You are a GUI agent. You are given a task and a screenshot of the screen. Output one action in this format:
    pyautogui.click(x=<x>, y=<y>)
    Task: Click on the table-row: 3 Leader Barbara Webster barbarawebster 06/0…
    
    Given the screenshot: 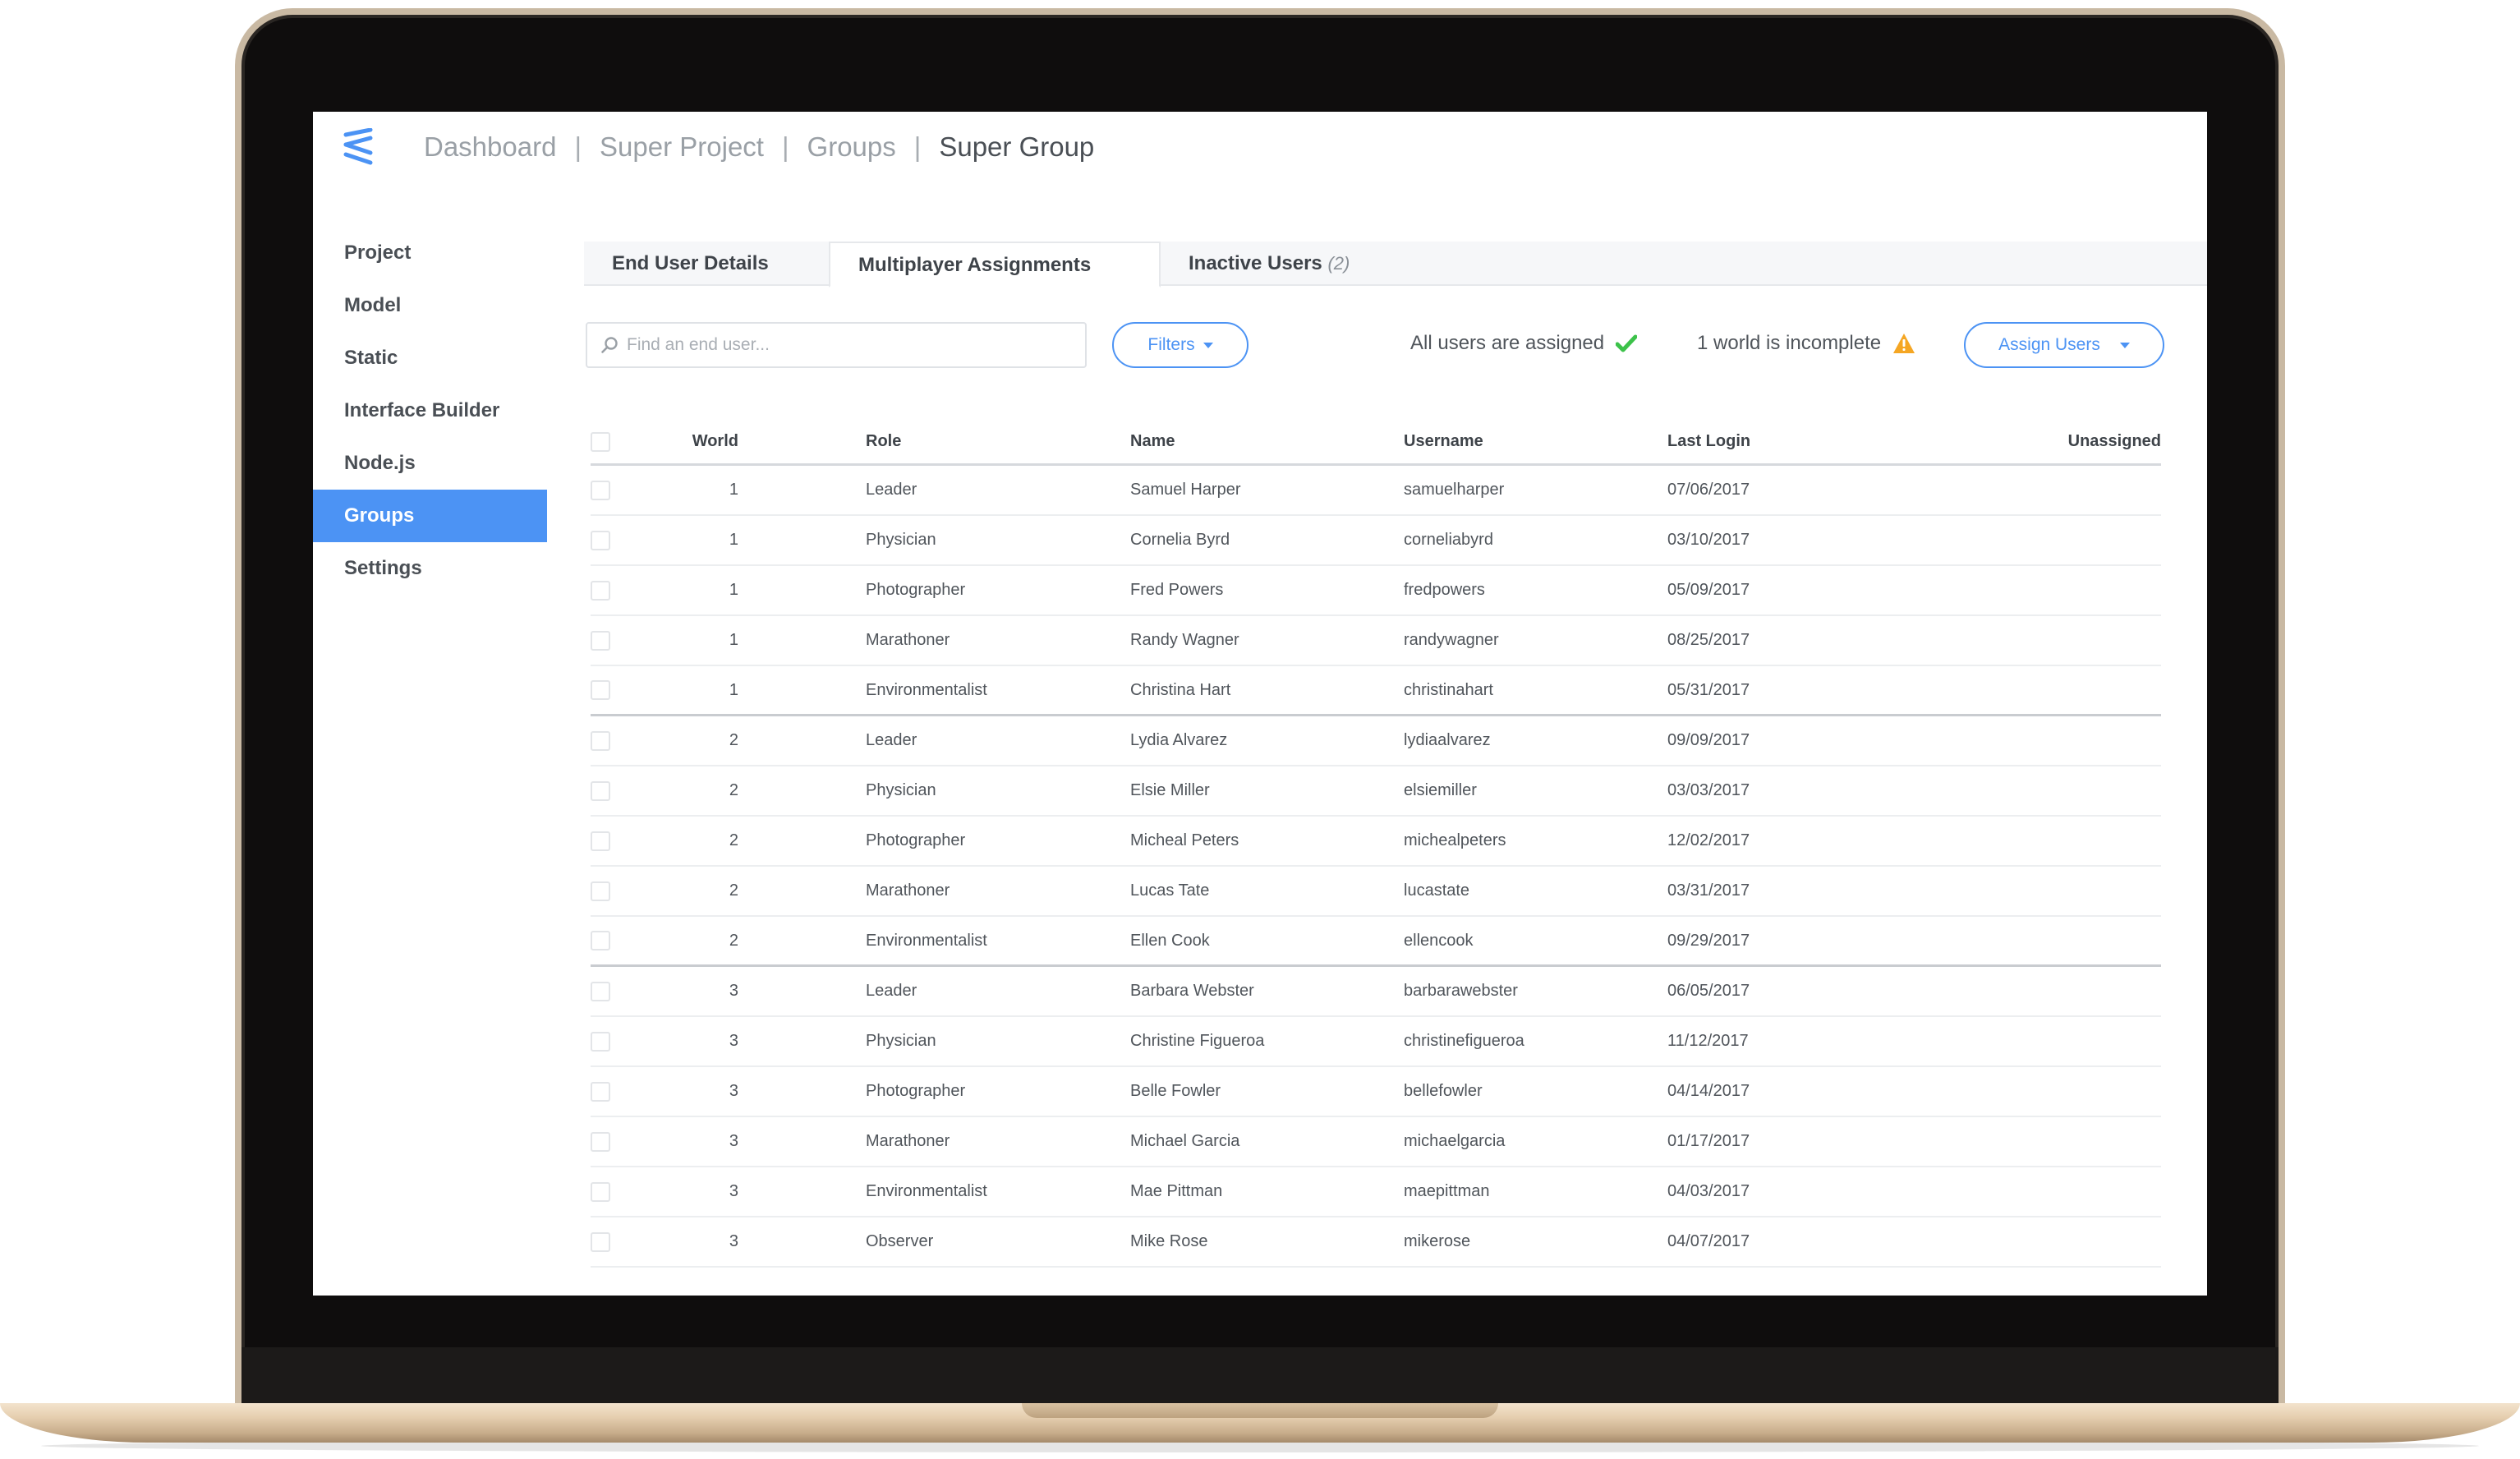 What is the action you would take?
    pyautogui.click(x=1376, y=992)
    